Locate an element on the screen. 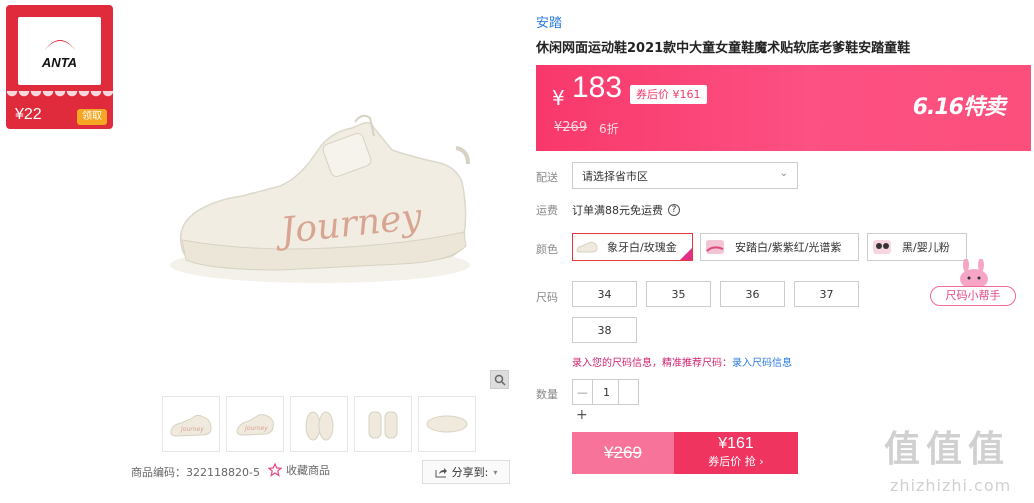 Image resolution: width=1034 pixels, height=503 pixels. thumbnail-side-view: Journey is located at coordinates (191, 424).